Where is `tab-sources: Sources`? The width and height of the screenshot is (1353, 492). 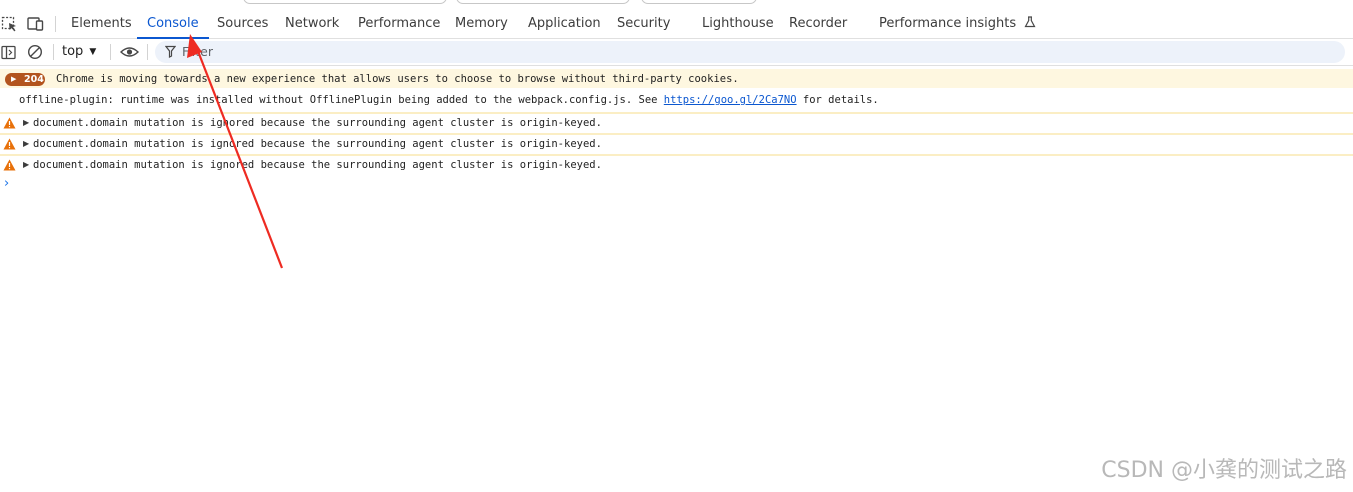 tab-sources: Sources is located at coordinates (242, 23).